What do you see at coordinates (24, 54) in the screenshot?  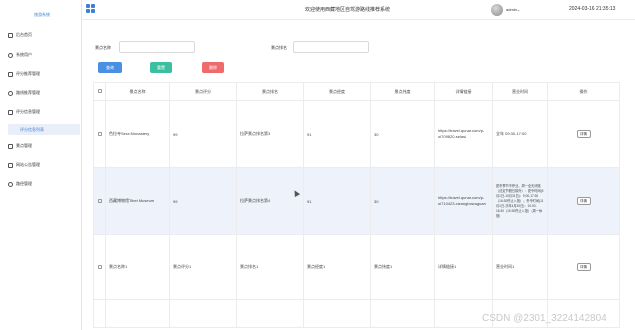 I see `sidebar-item-label: 系统用户` at bounding box center [24, 54].